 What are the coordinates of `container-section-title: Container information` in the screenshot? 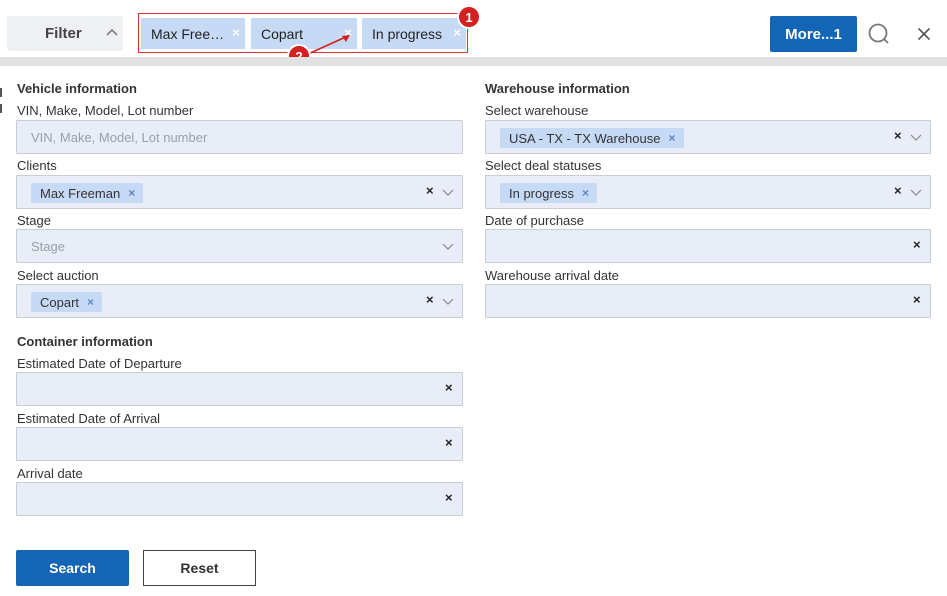 It's located at (85, 341).